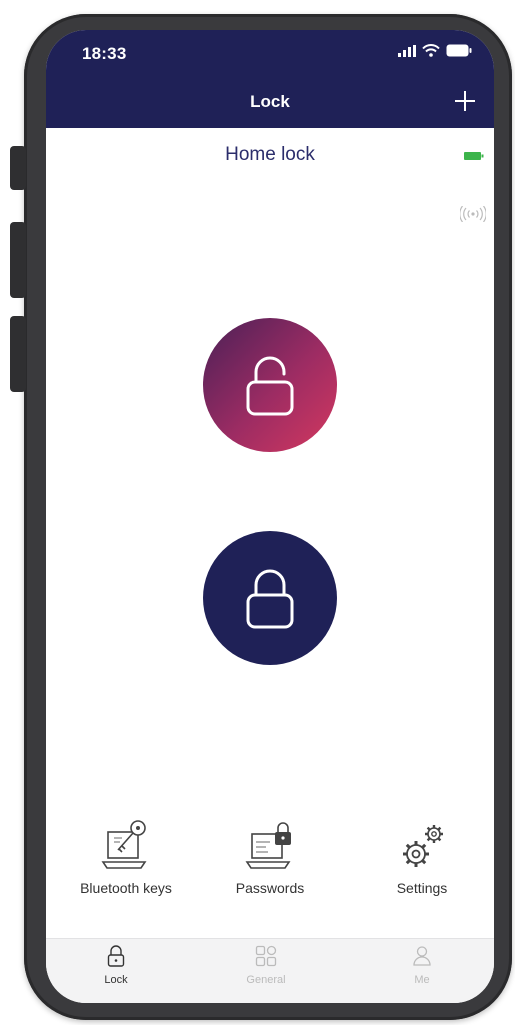 This screenshot has width=515, height=1025. I want to click on passwords-label: Passwords, so click(270, 888).